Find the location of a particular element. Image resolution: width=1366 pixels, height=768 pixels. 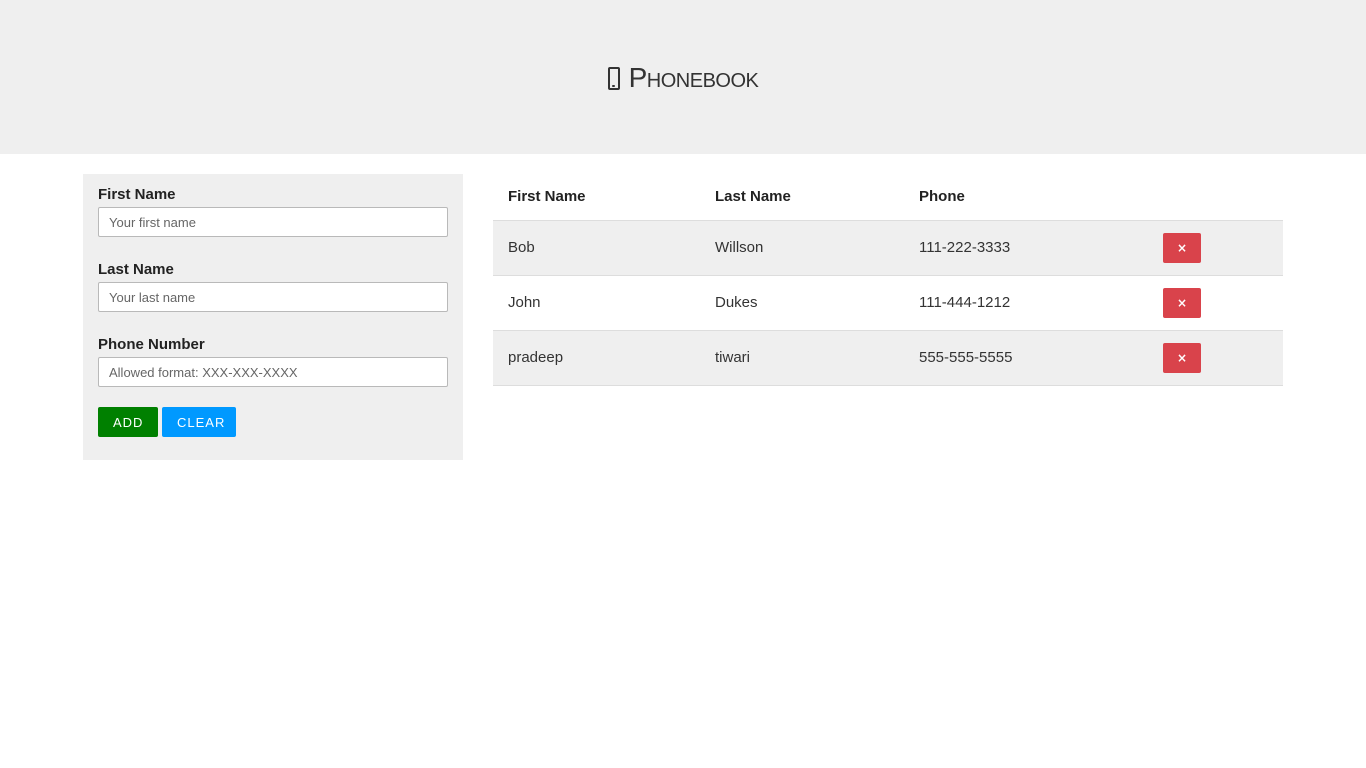

cell-first-name: John is located at coordinates (596, 303).